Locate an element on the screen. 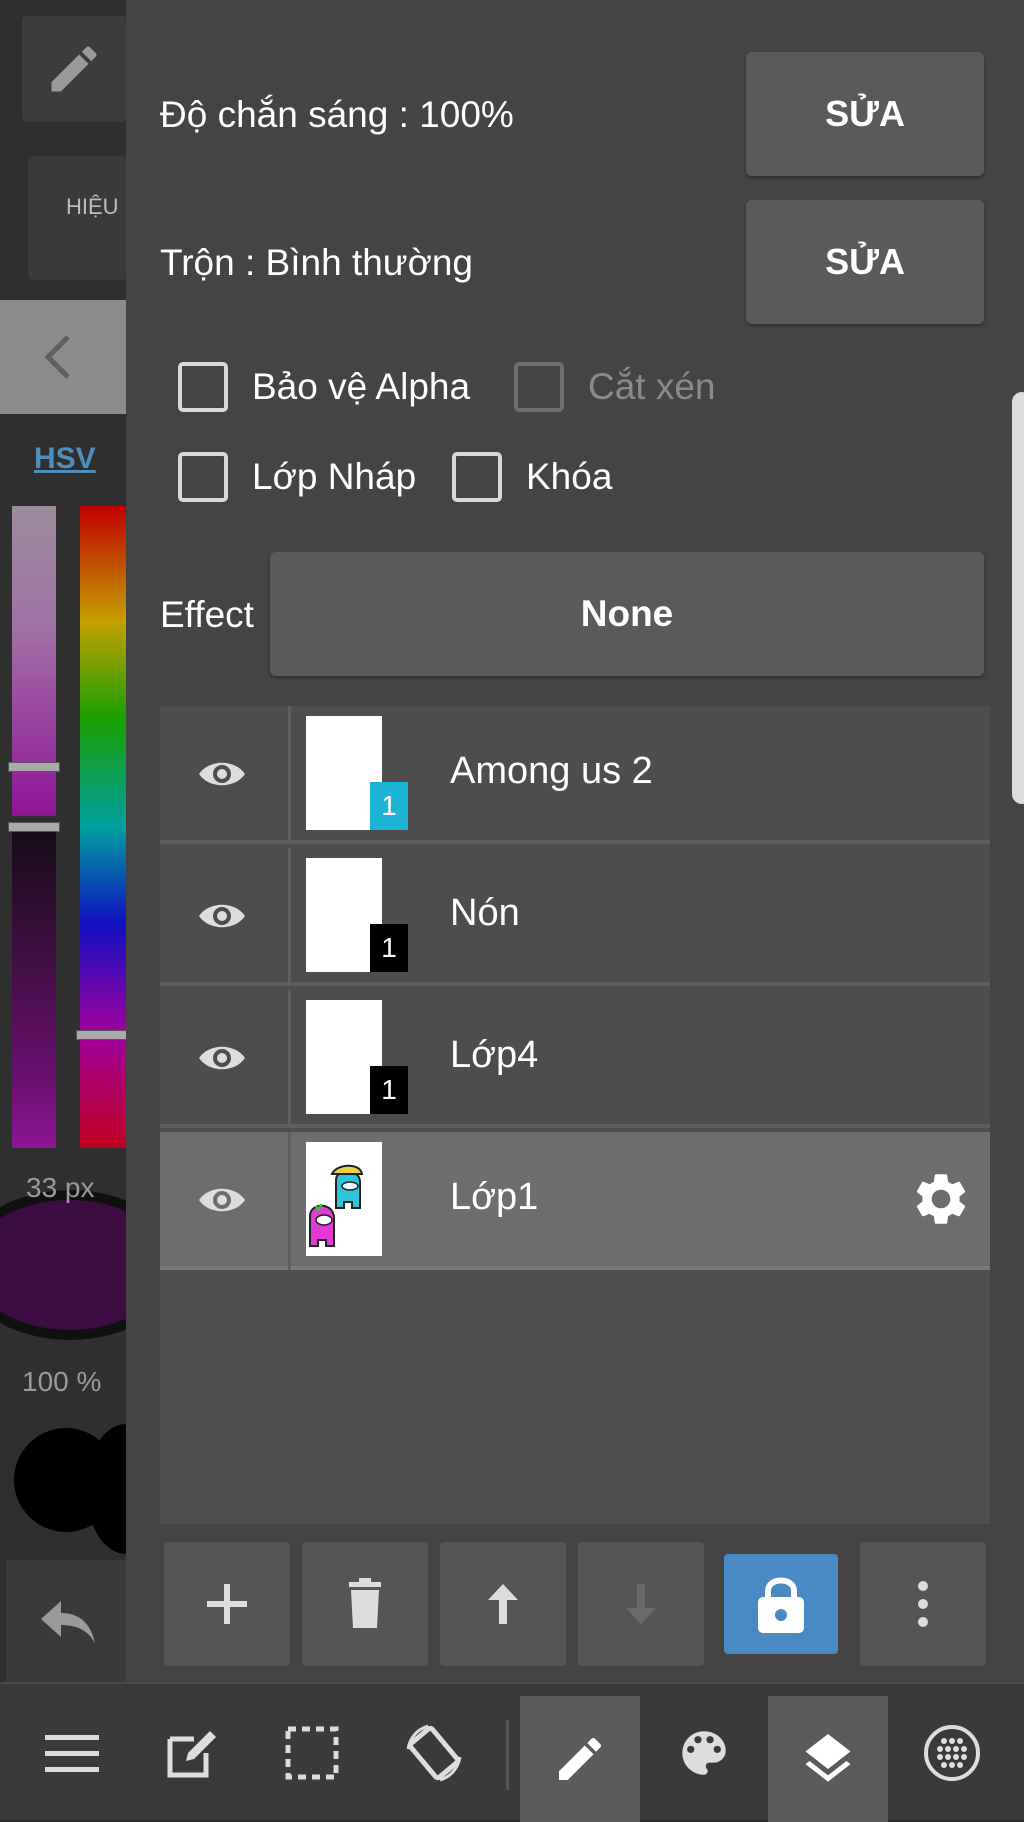 The width and height of the screenshot is (1024, 1822). brush-size-label: 33 px is located at coordinates (60, 1187).